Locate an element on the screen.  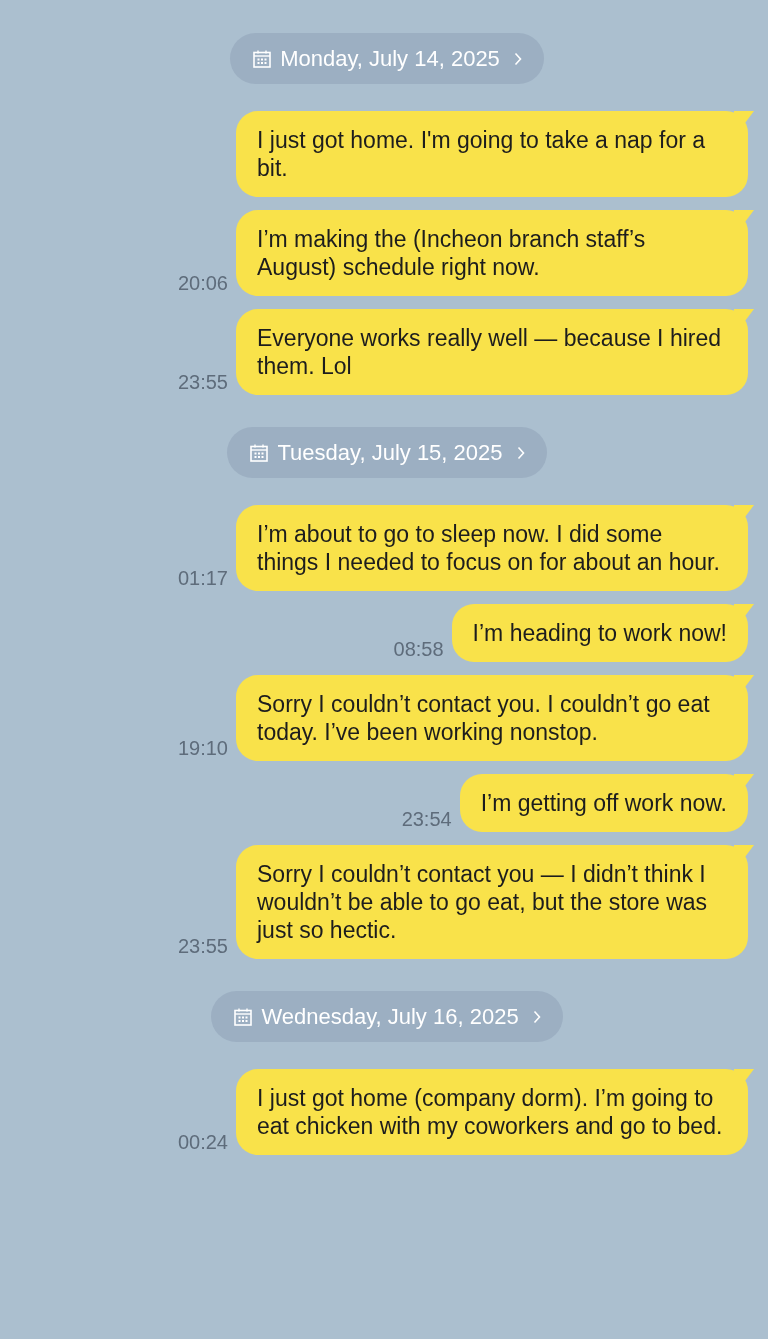
date-divider: Monday, July 14, 2025 is located at coordinates (387, 58).